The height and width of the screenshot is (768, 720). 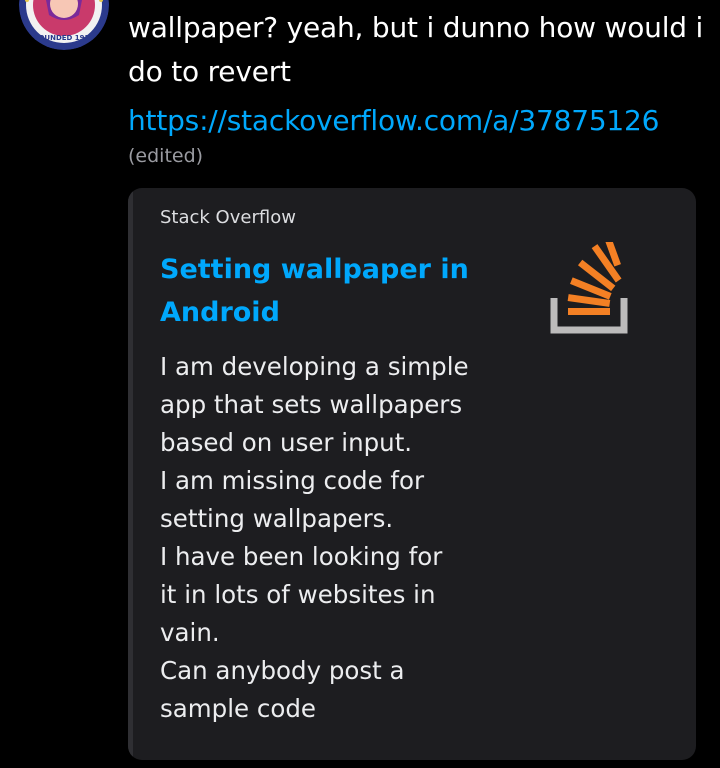 I want to click on embed-description-line: I am developing a simple, so click(x=314, y=366).